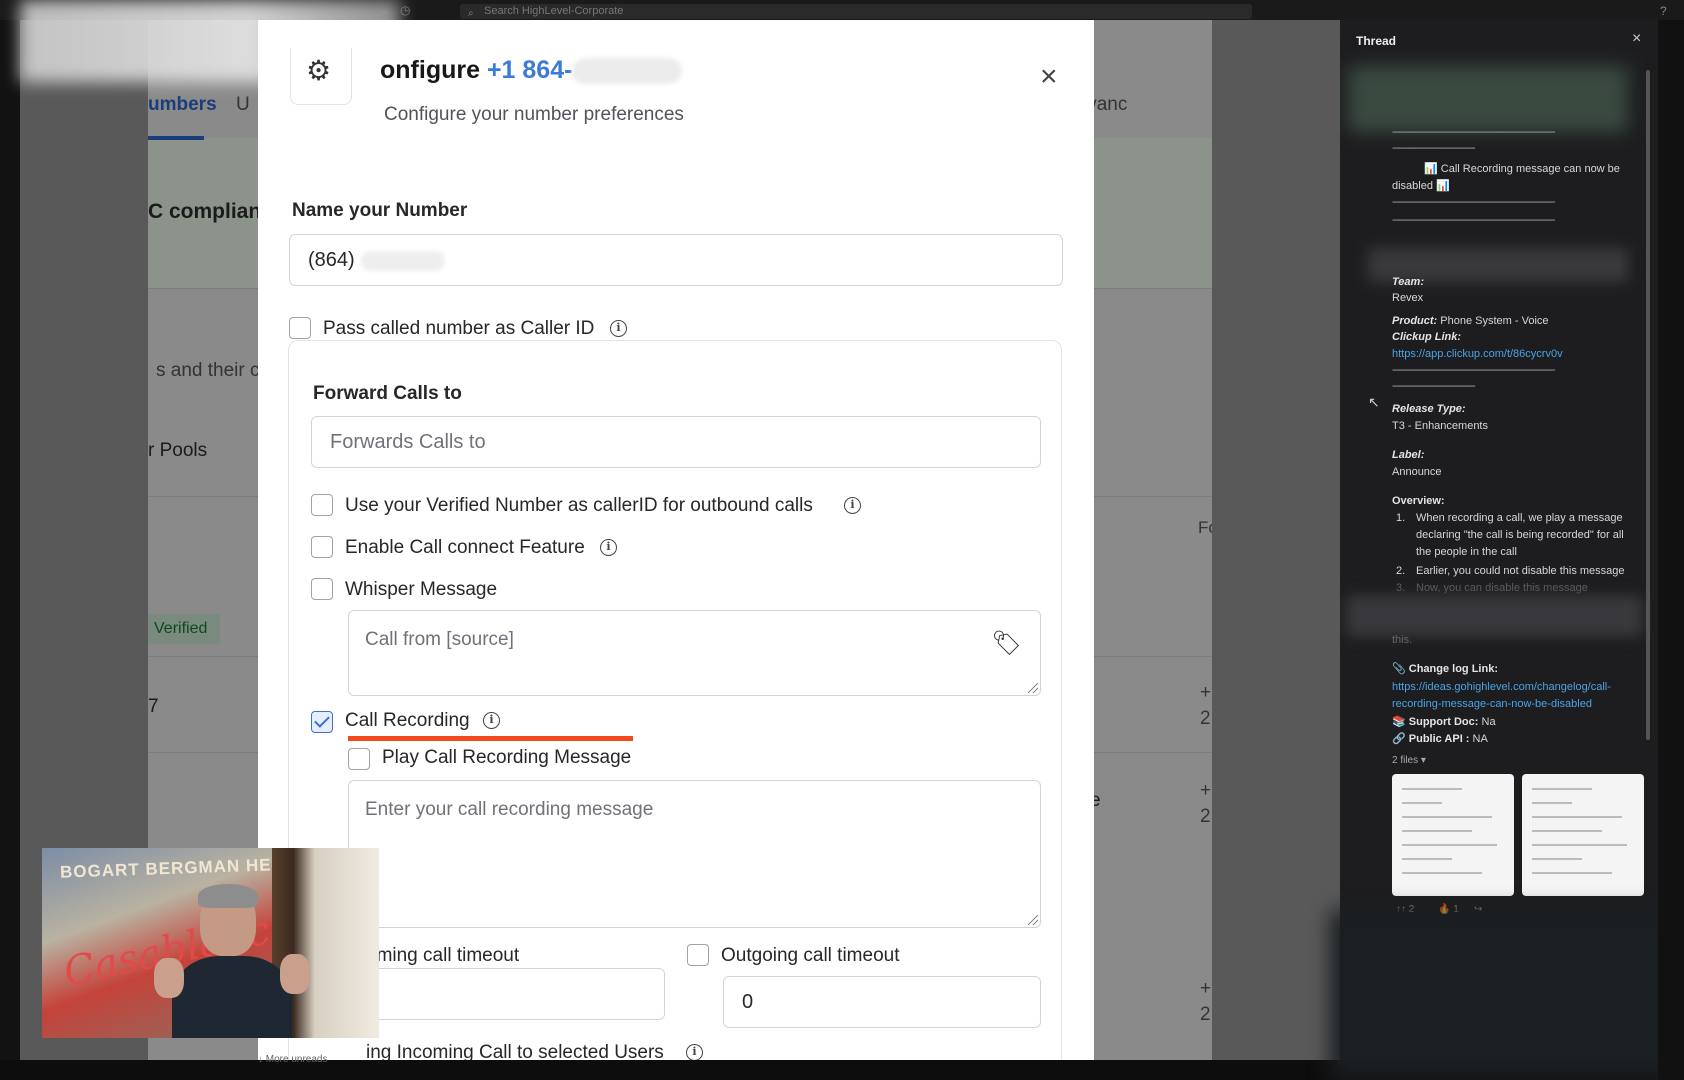  What do you see at coordinates (1417, 472) in the screenshot?
I see `label-value: Announce` at bounding box center [1417, 472].